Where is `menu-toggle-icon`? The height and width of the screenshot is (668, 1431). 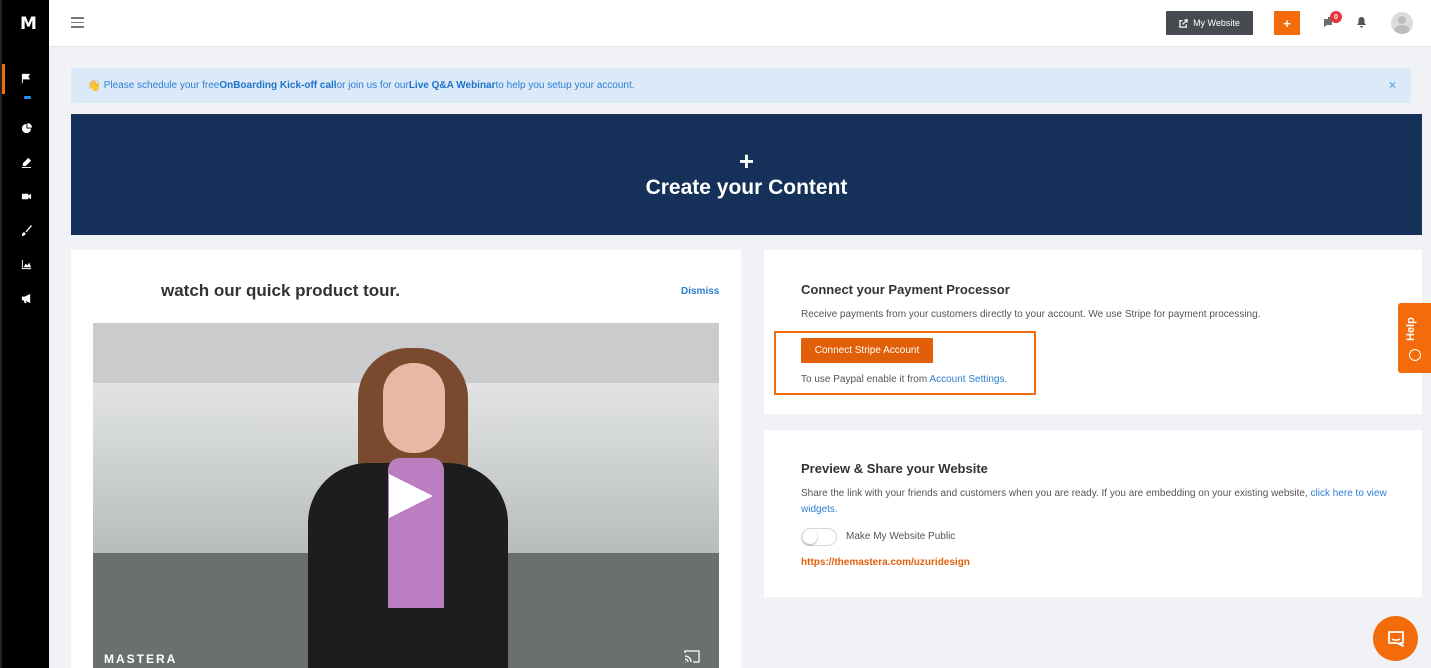 menu-toggle-icon is located at coordinates (77, 22).